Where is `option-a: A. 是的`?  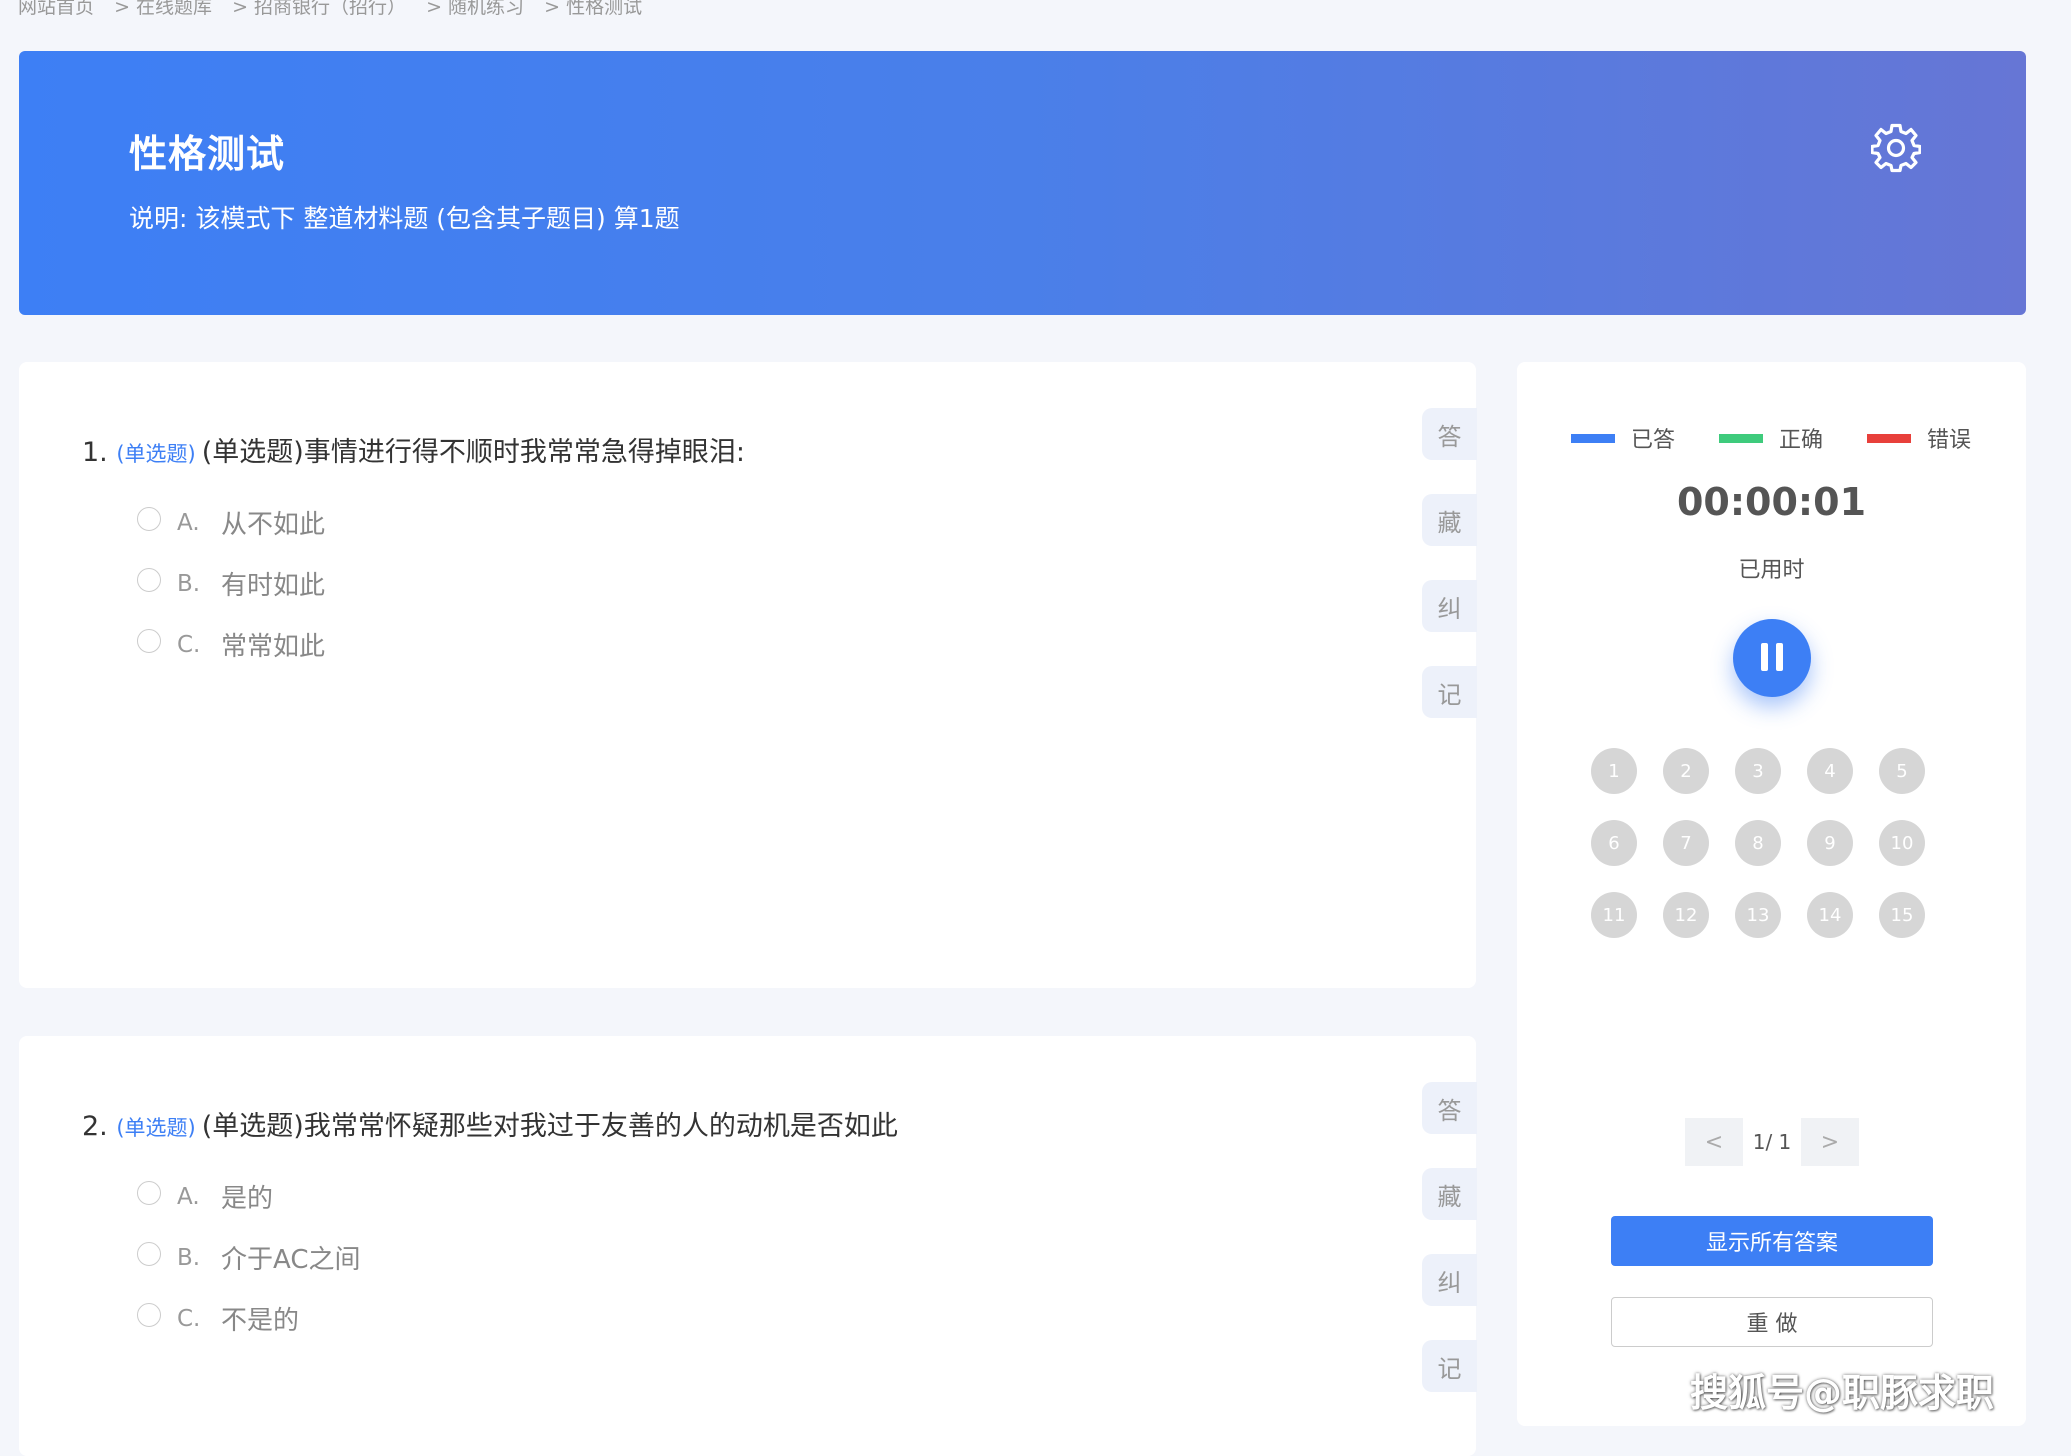 option-a: A. 是的 is located at coordinates (248, 1196).